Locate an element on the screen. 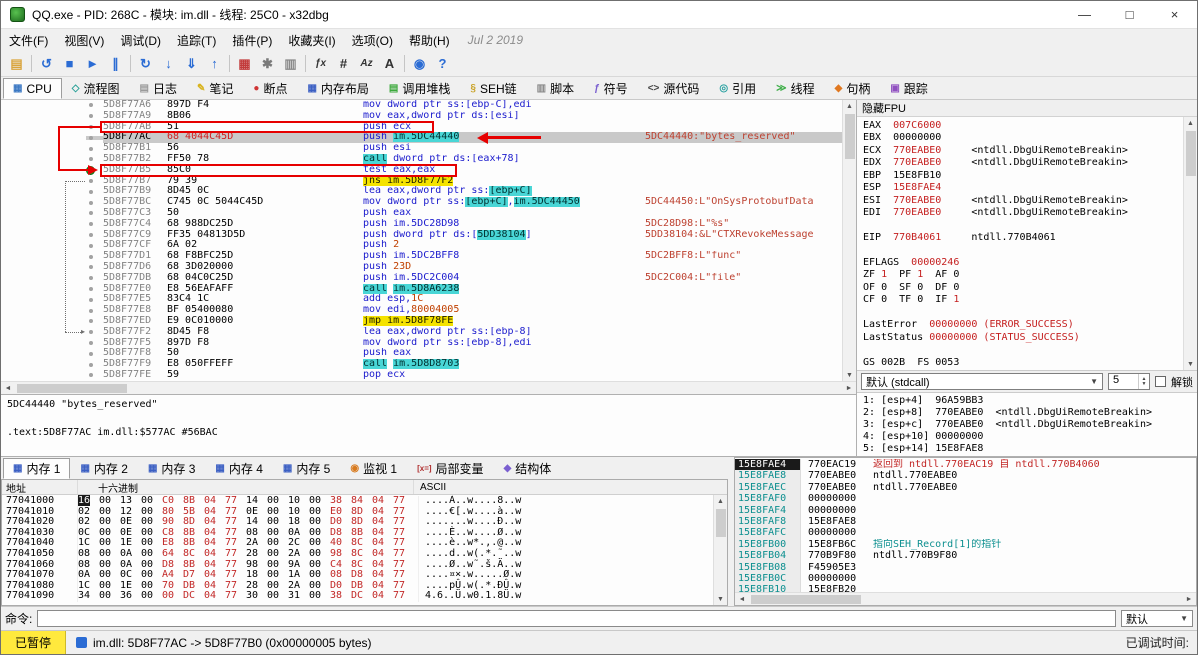  stack-row: 15E8FAEC 770EABE0 ntdll.770EABE0 is located at coordinates (965, 487).